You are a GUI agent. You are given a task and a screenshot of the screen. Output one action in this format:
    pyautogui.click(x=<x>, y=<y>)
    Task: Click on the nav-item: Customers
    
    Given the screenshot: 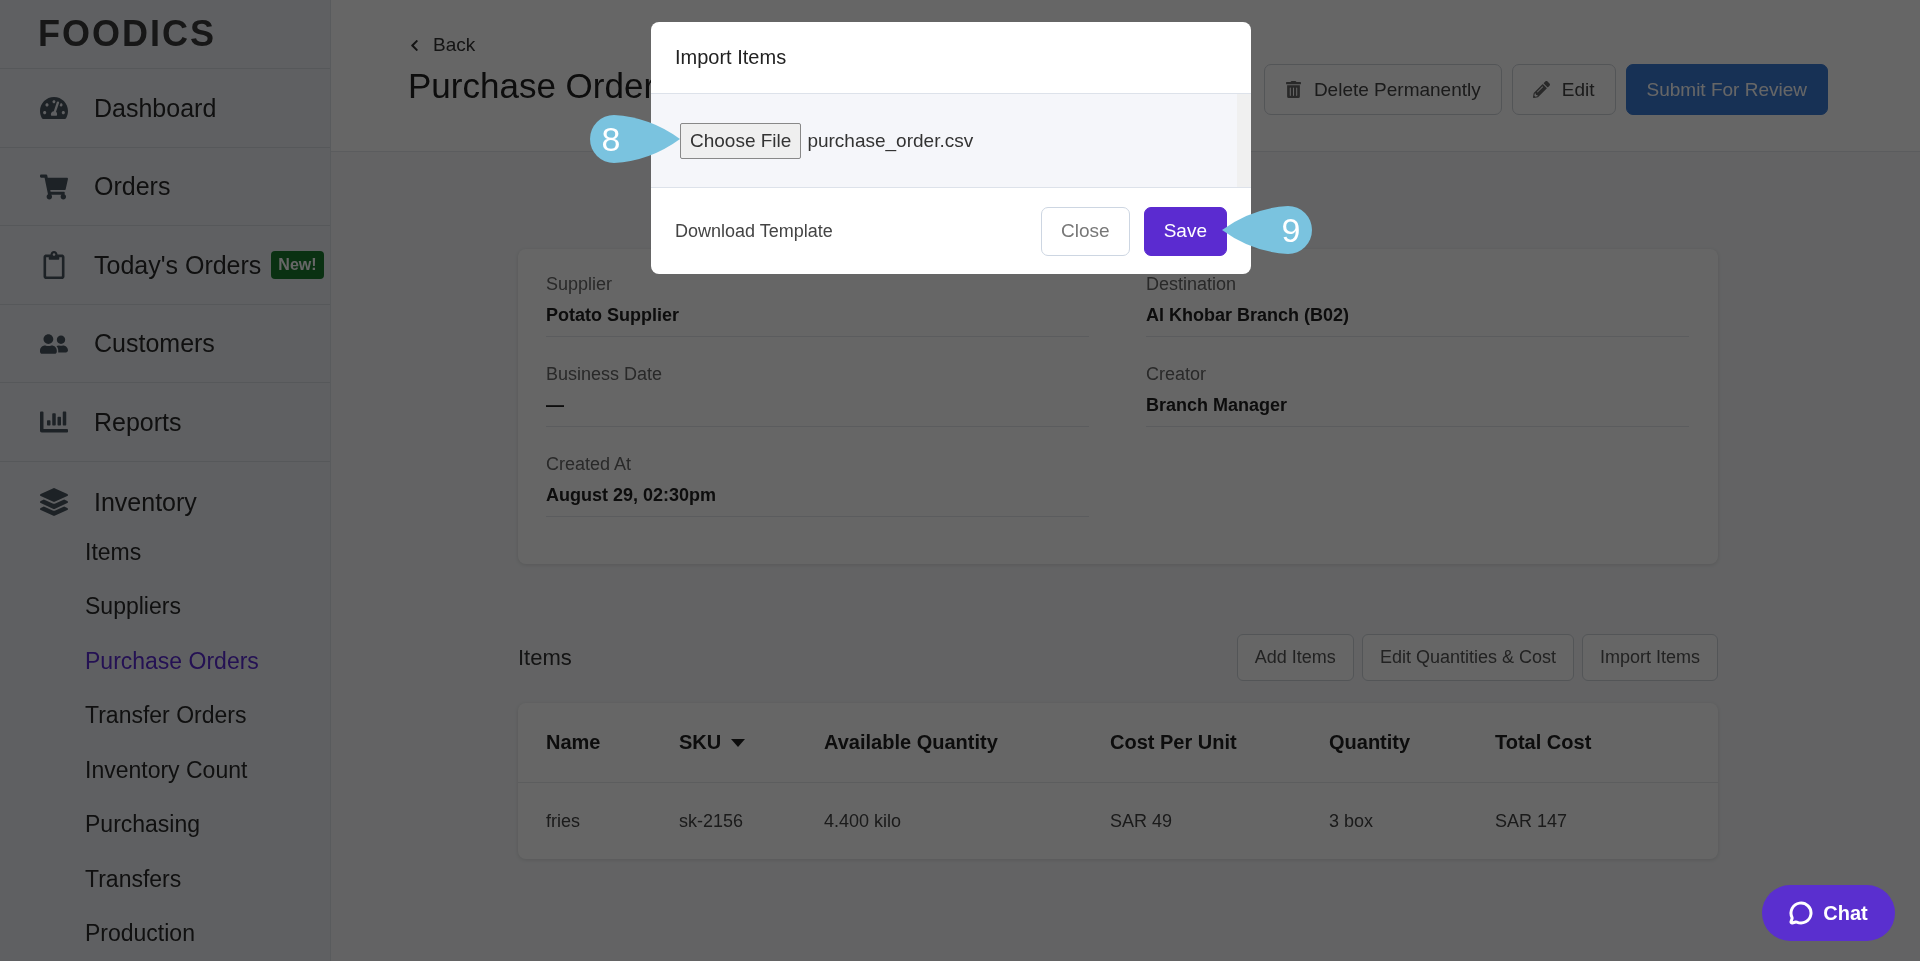 What is the action you would take?
    pyautogui.click(x=165, y=344)
    